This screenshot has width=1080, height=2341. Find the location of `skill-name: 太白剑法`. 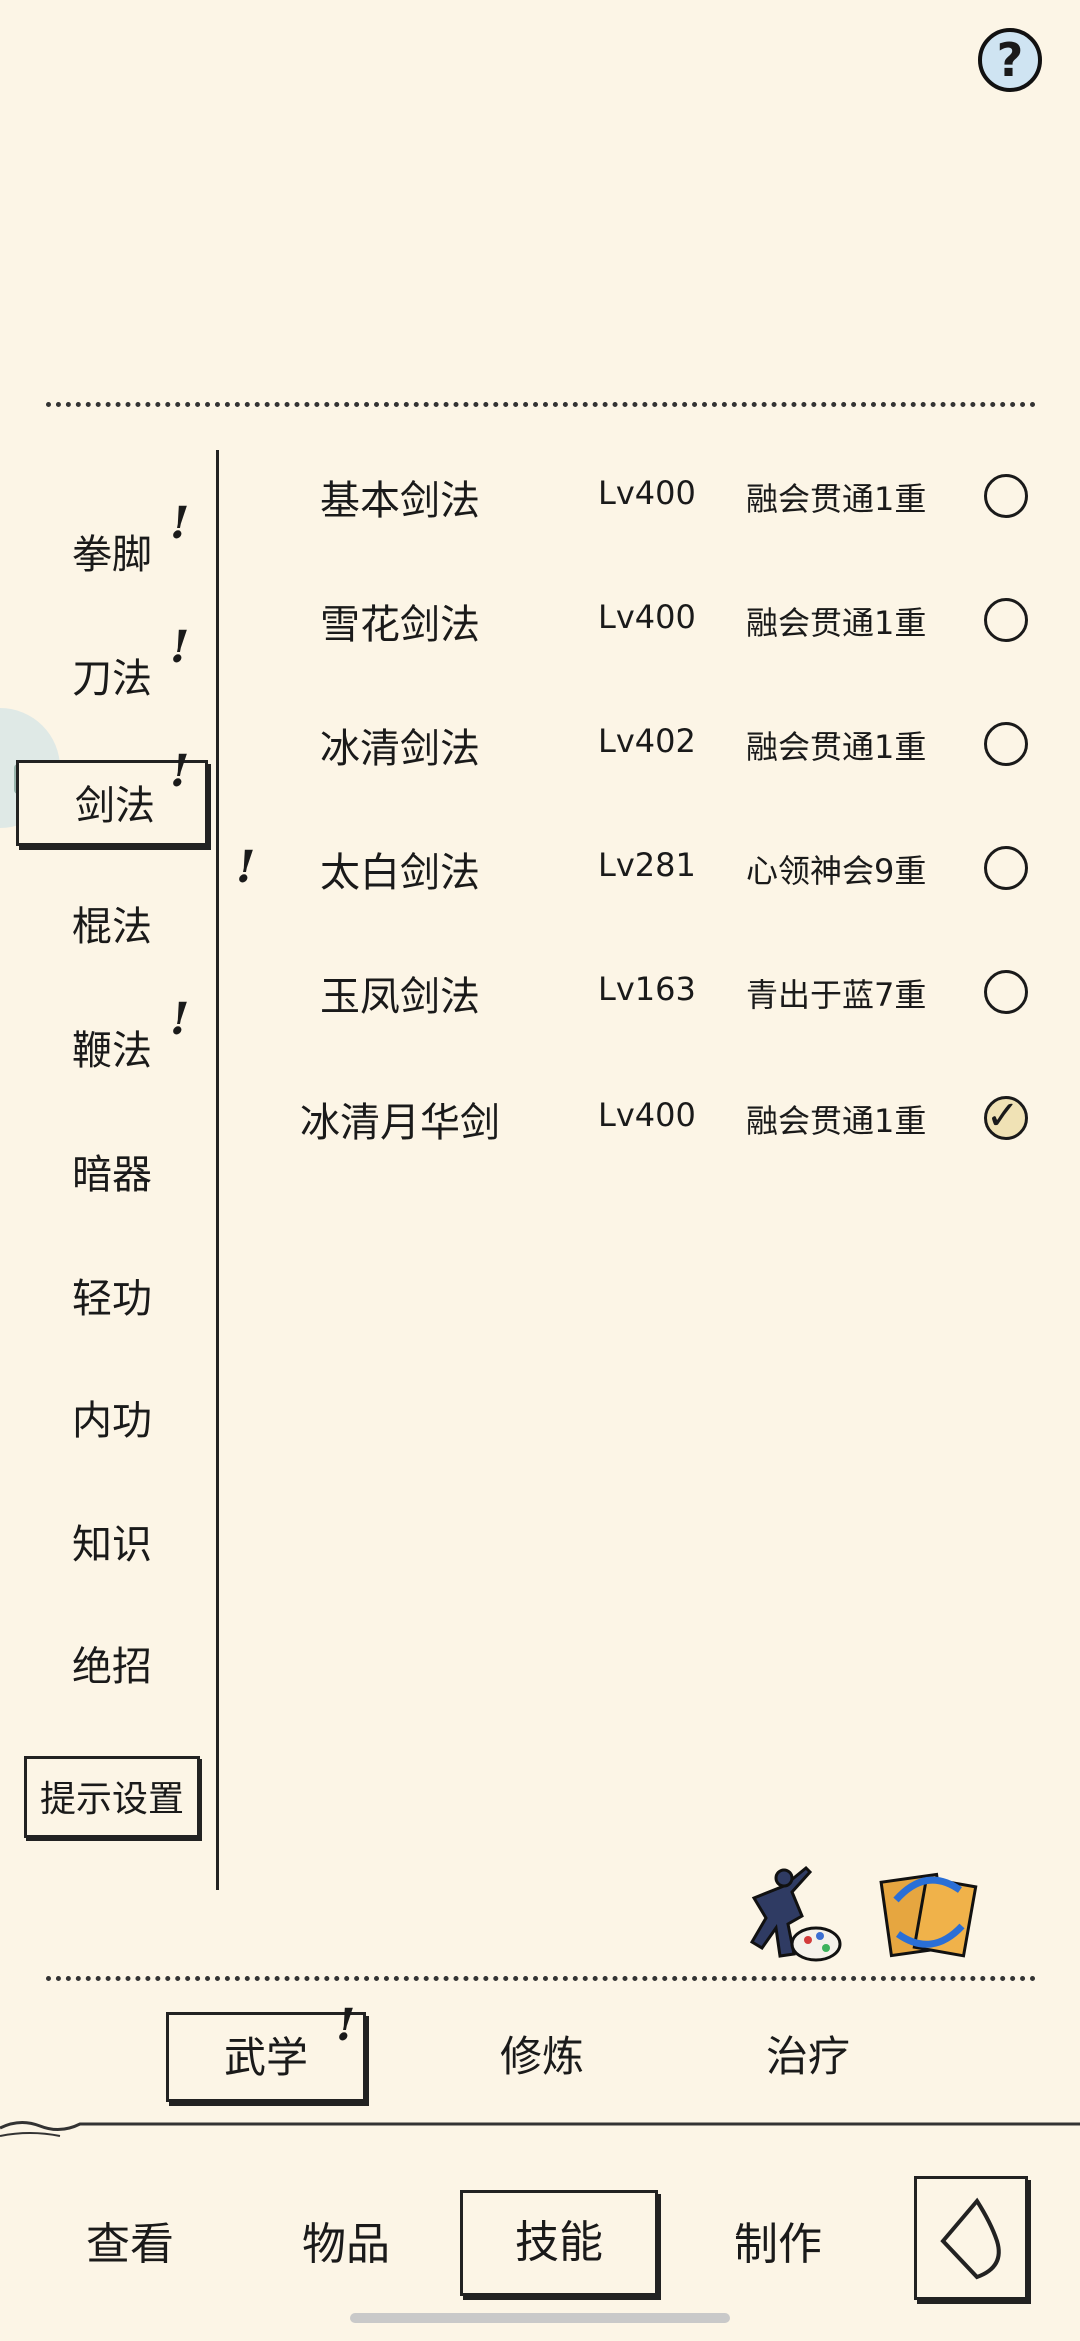

skill-name: 太白剑法 is located at coordinates (400, 869).